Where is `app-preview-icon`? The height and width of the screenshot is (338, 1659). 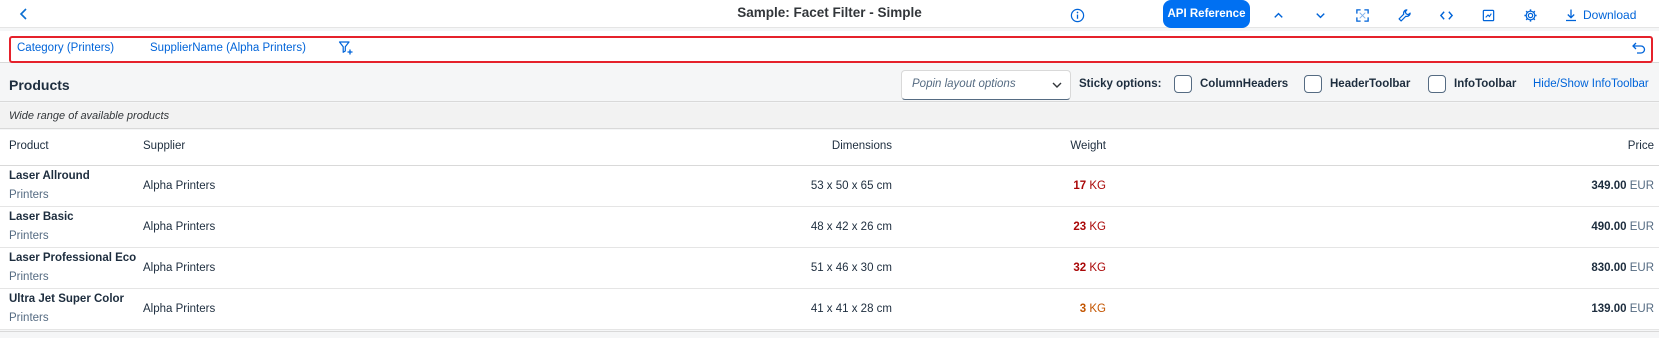 app-preview-icon is located at coordinates (1488, 15).